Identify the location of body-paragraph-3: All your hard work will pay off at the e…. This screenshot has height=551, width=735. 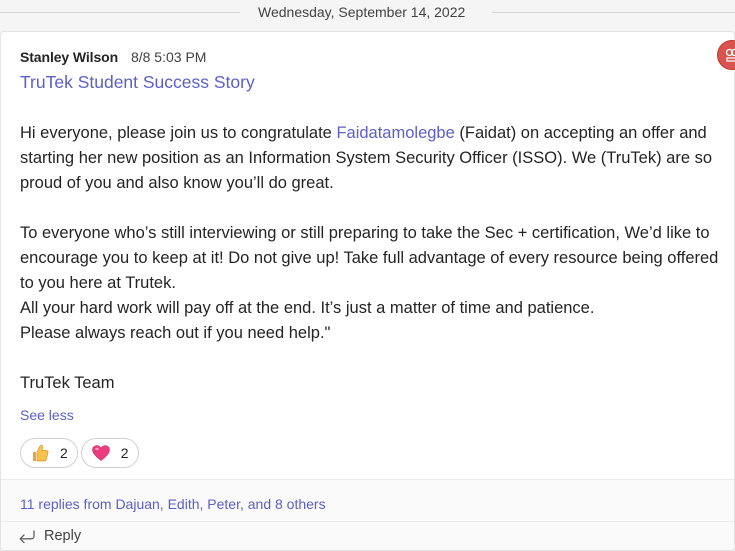
(307, 308).